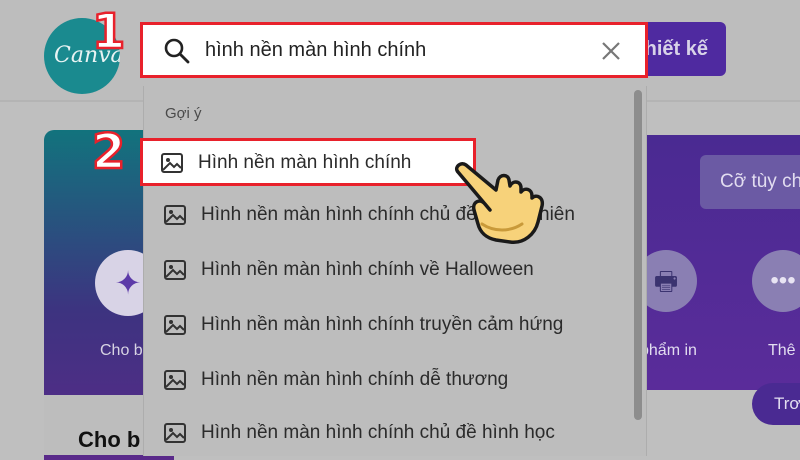 Image resolution: width=800 pixels, height=460 pixels. What do you see at coordinates (750, 182) in the screenshot?
I see `custom-size-button: Cỡ tùy ch` at bounding box center [750, 182].